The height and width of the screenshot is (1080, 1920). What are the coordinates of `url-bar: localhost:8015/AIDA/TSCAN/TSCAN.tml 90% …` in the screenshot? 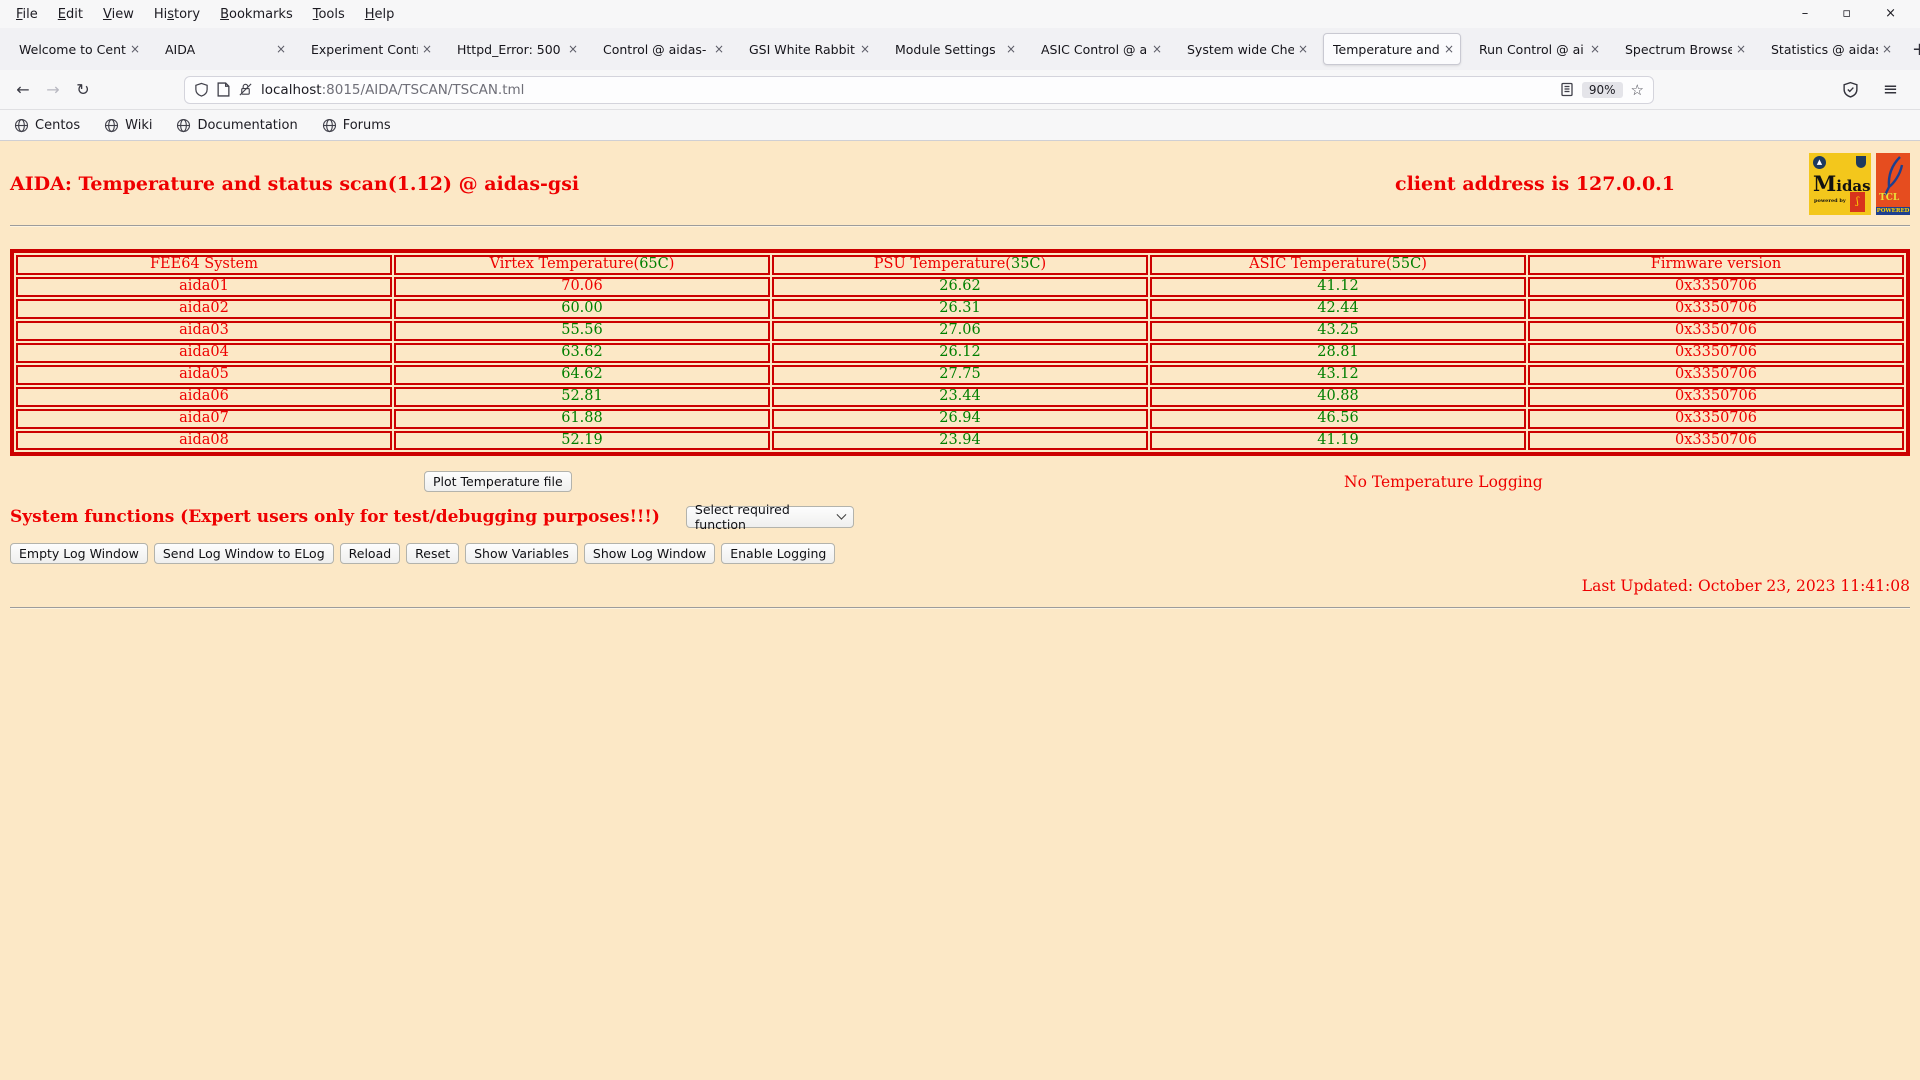 It's located at (919, 89).